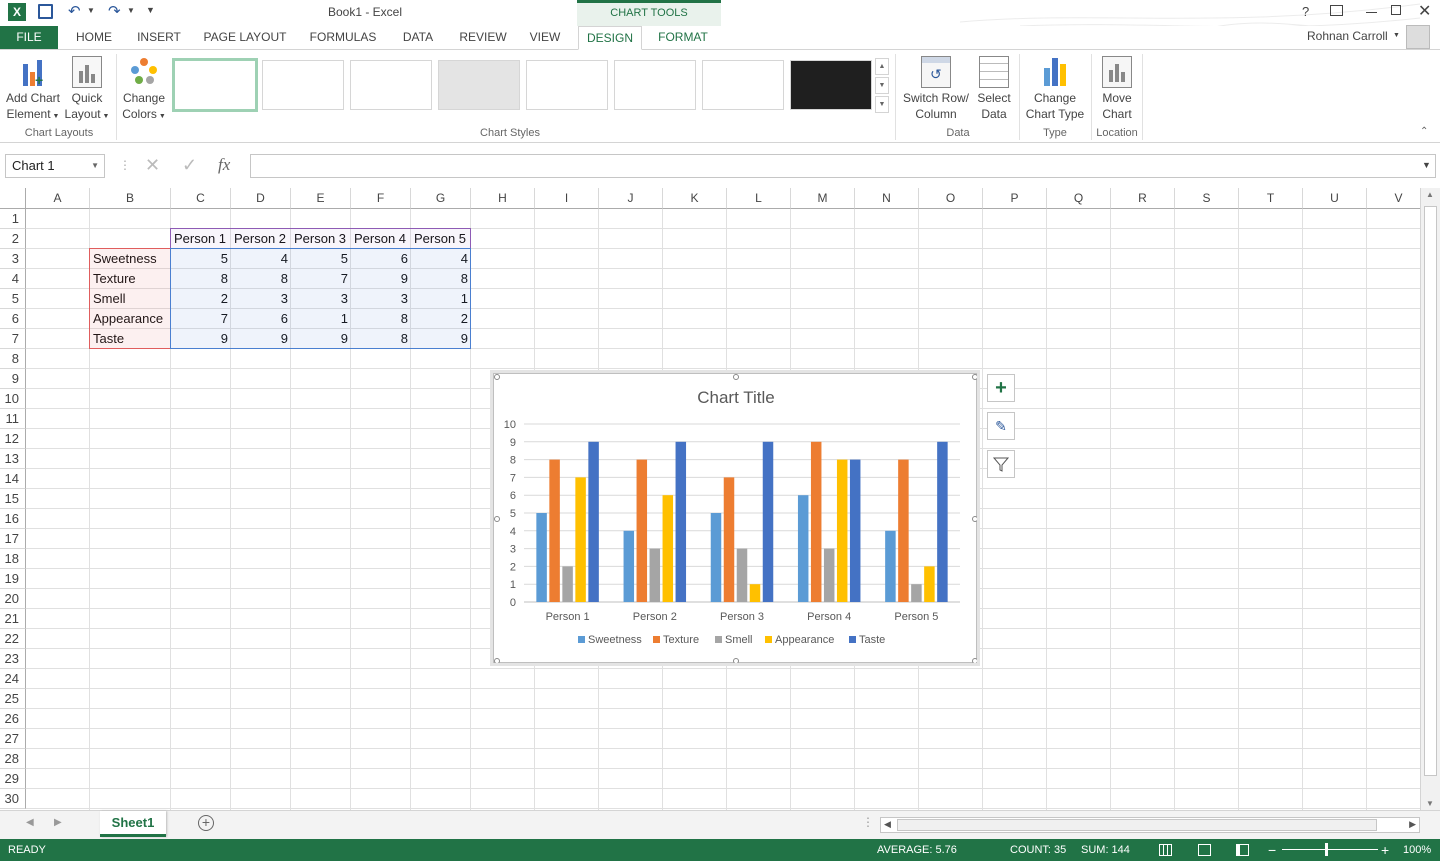 This screenshot has height=861, width=1440. Describe the element at coordinates (742, 617) in the screenshot. I see `x-tick-label: Person 3` at that location.